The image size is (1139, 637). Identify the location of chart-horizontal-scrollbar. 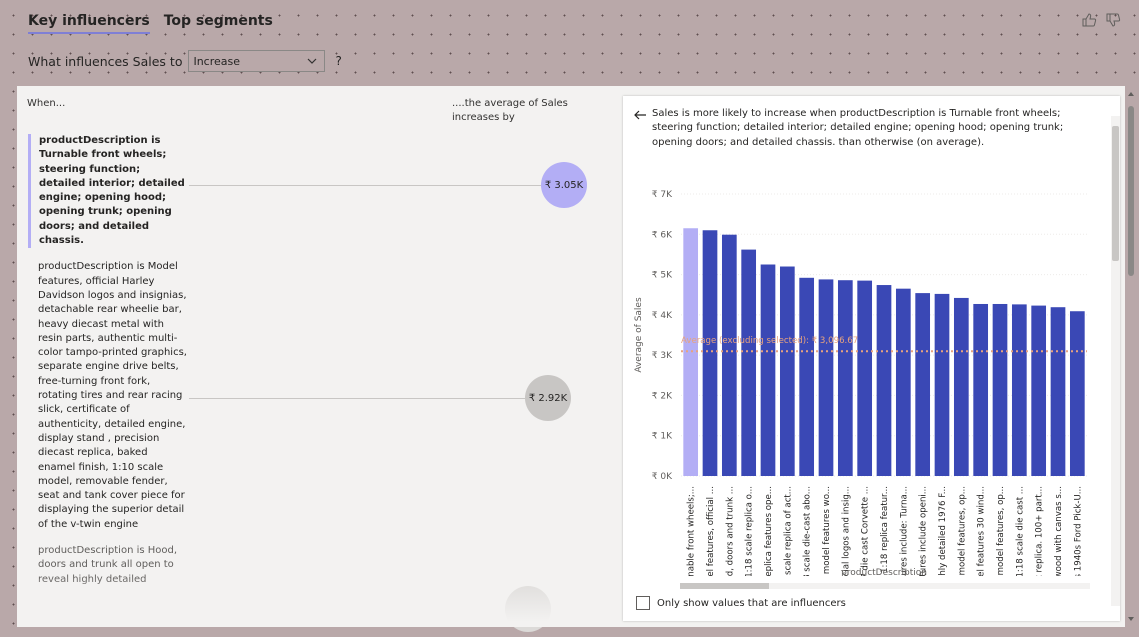
(885, 586).